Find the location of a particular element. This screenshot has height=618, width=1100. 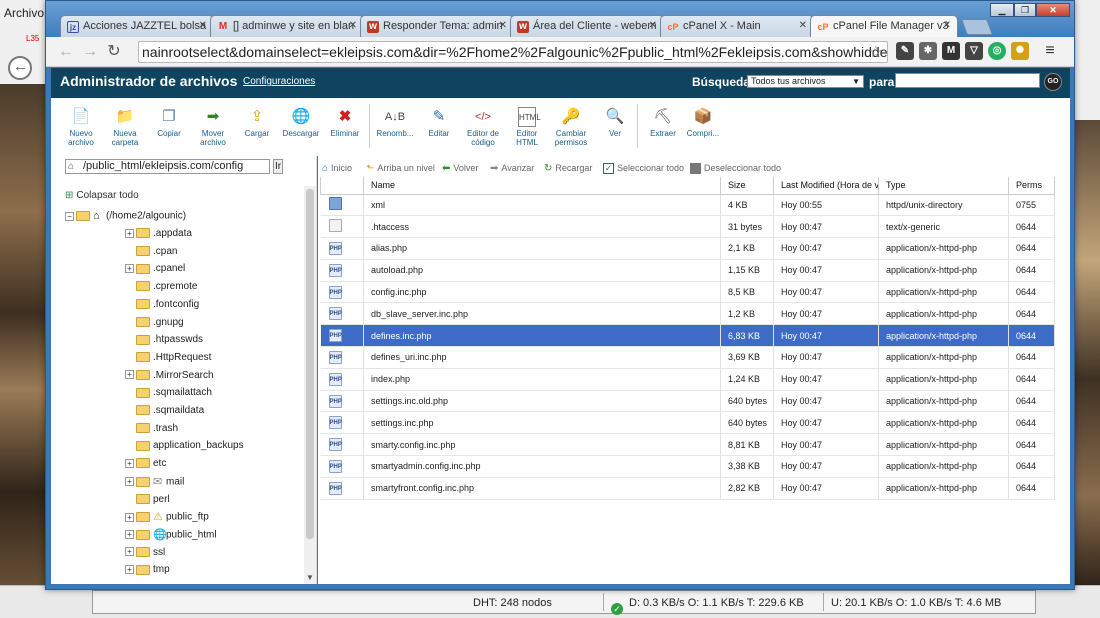

file-name: xml is located at coordinates (542, 205).